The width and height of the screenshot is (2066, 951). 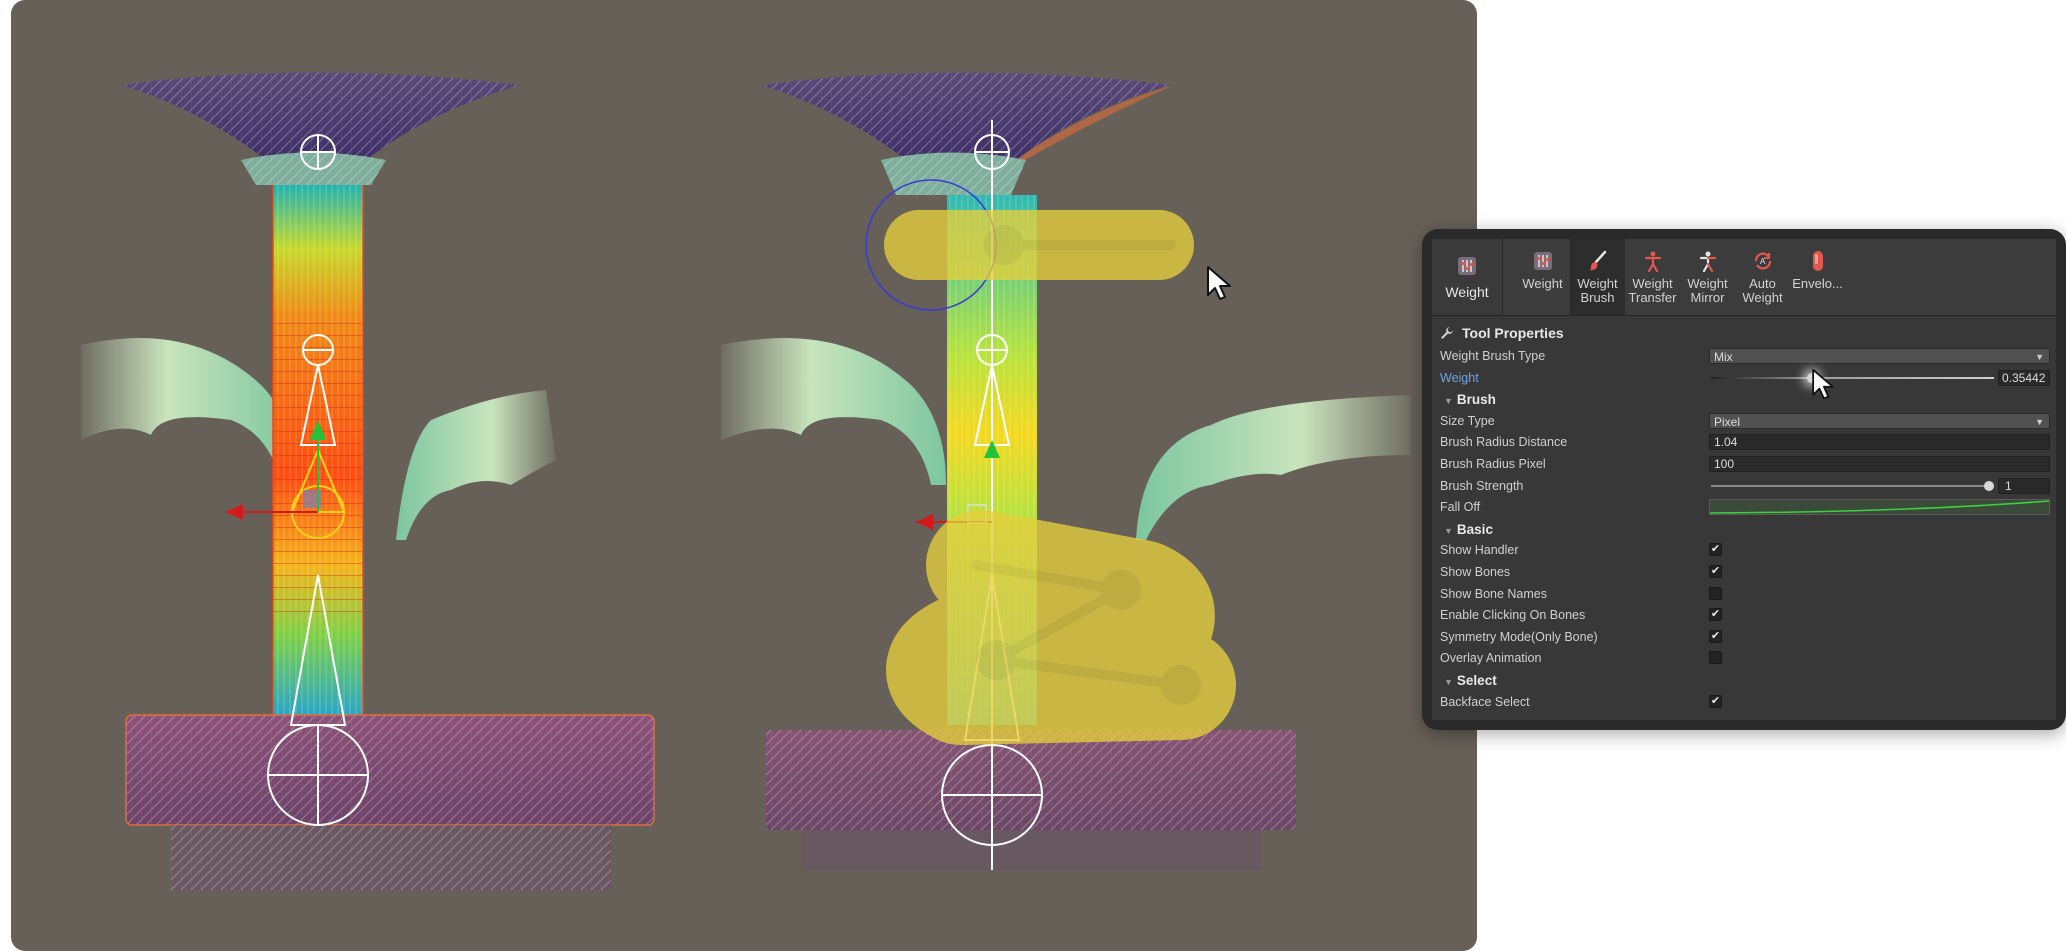 What do you see at coordinates (1744, 383) in the screenshot?
I see `row-weight: Weight 0.35442` at bounding box center [1744, 383].